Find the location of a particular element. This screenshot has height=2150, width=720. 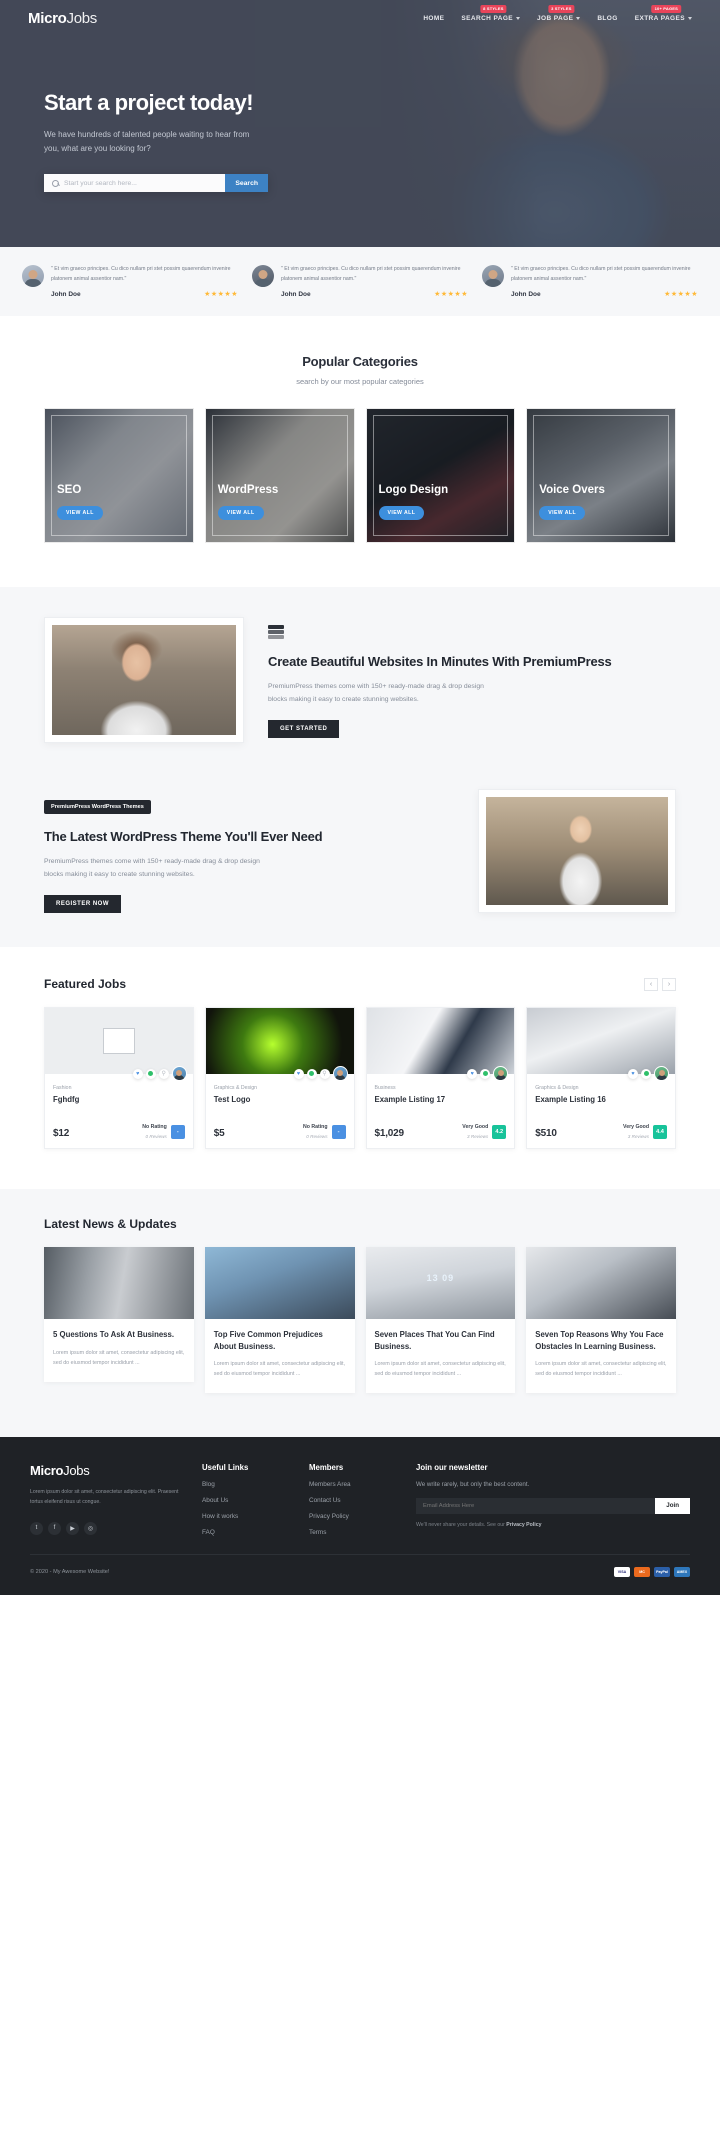

category-card-wordpress: WordPress VIEW ALL is located at coordinates (279, 476).